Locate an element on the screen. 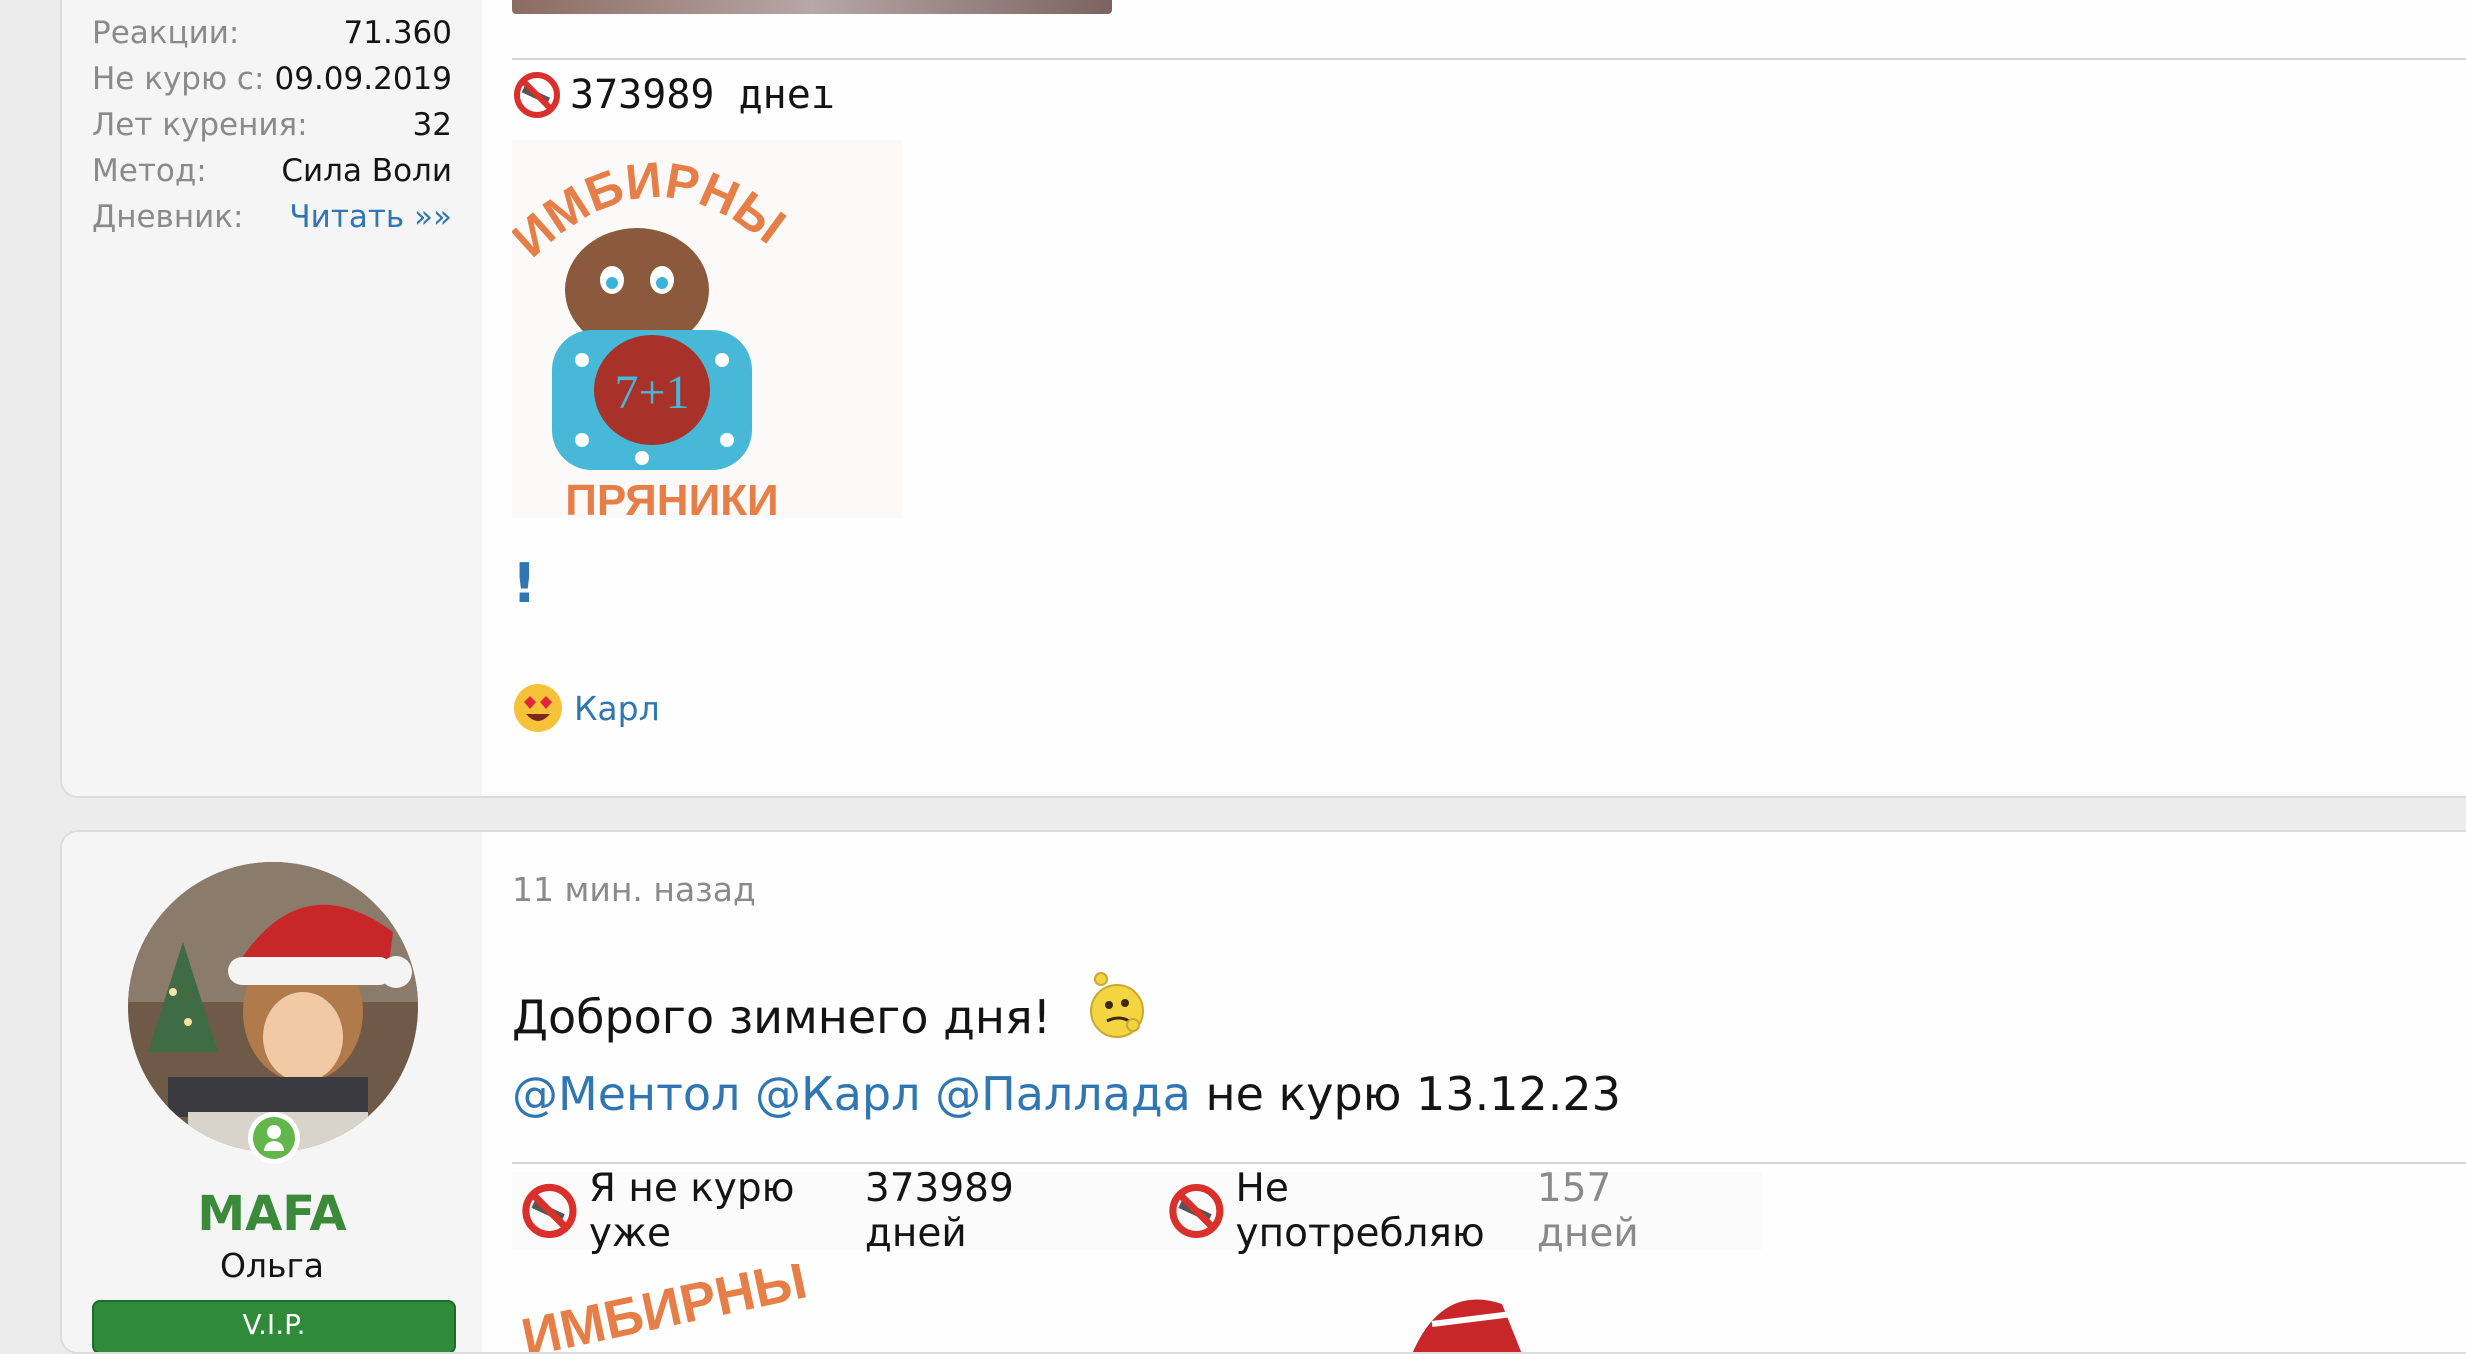 The image size is (2466, 1354). message-greeting: Доброго зимнего дня! is located at coordinates (831, 1012).